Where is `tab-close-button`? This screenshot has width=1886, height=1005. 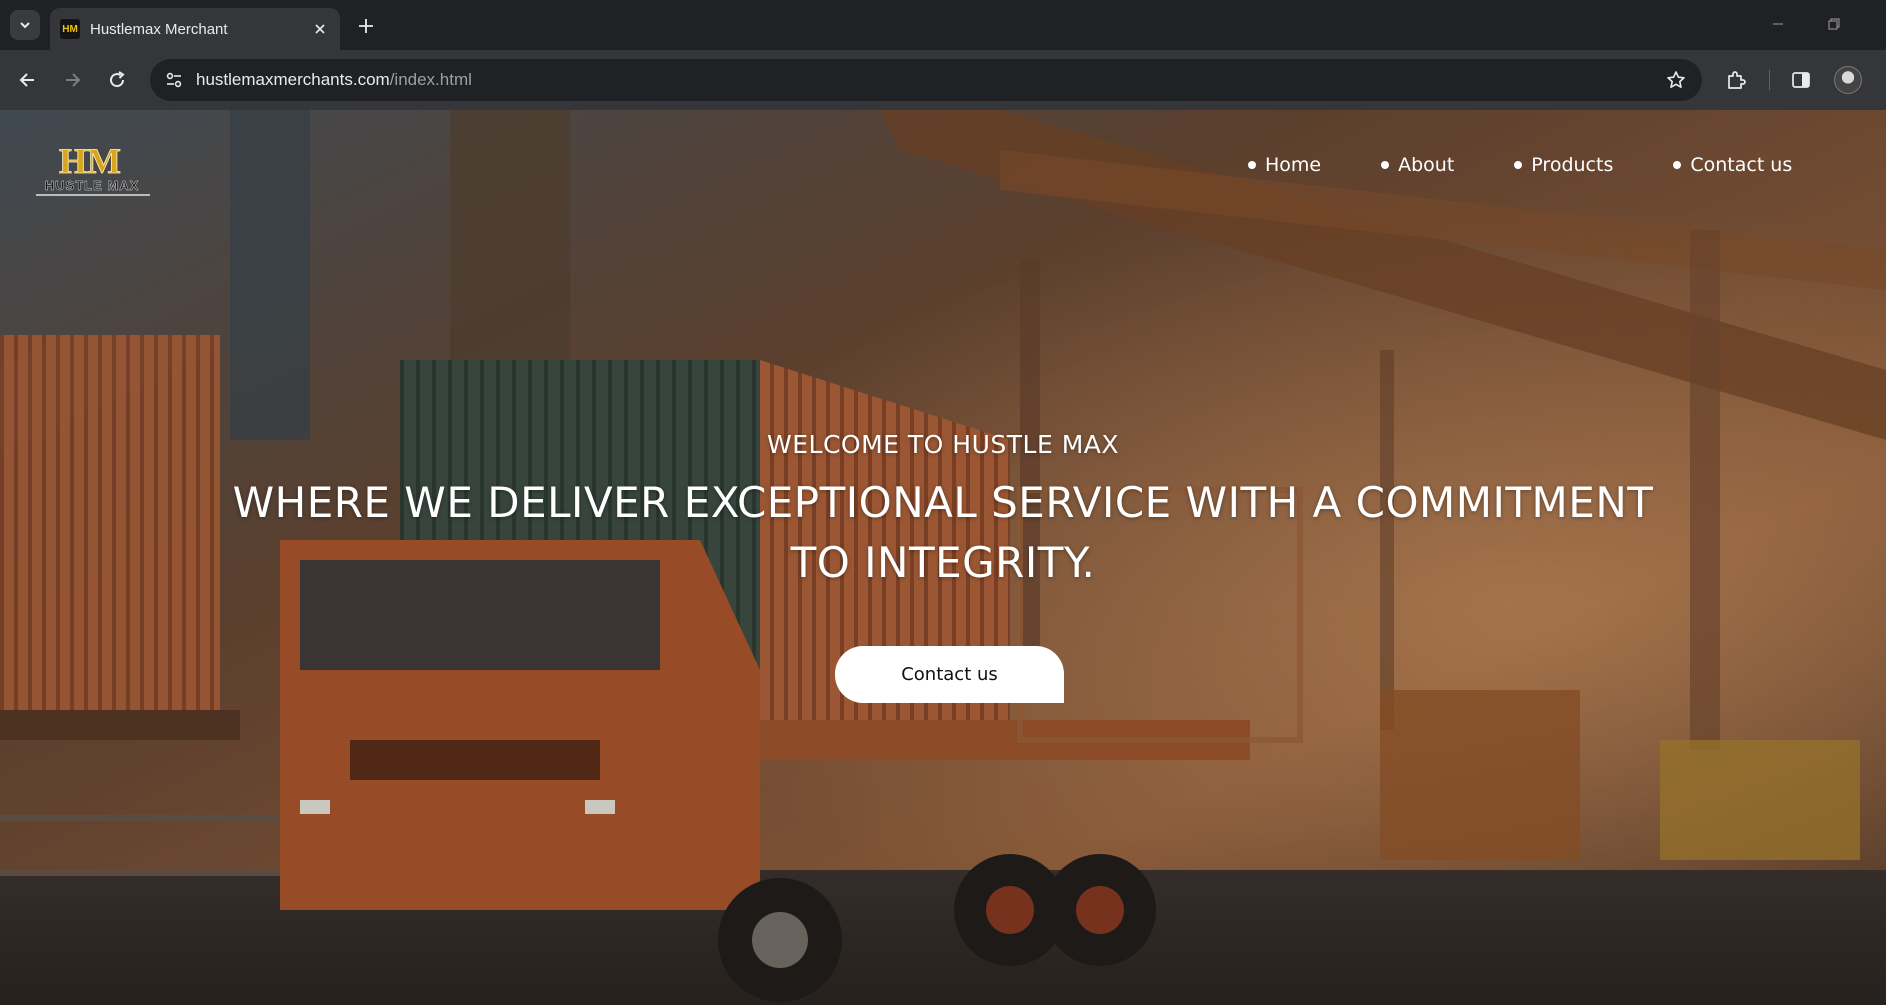 tab-close-button is located at coordinates (320, 29).